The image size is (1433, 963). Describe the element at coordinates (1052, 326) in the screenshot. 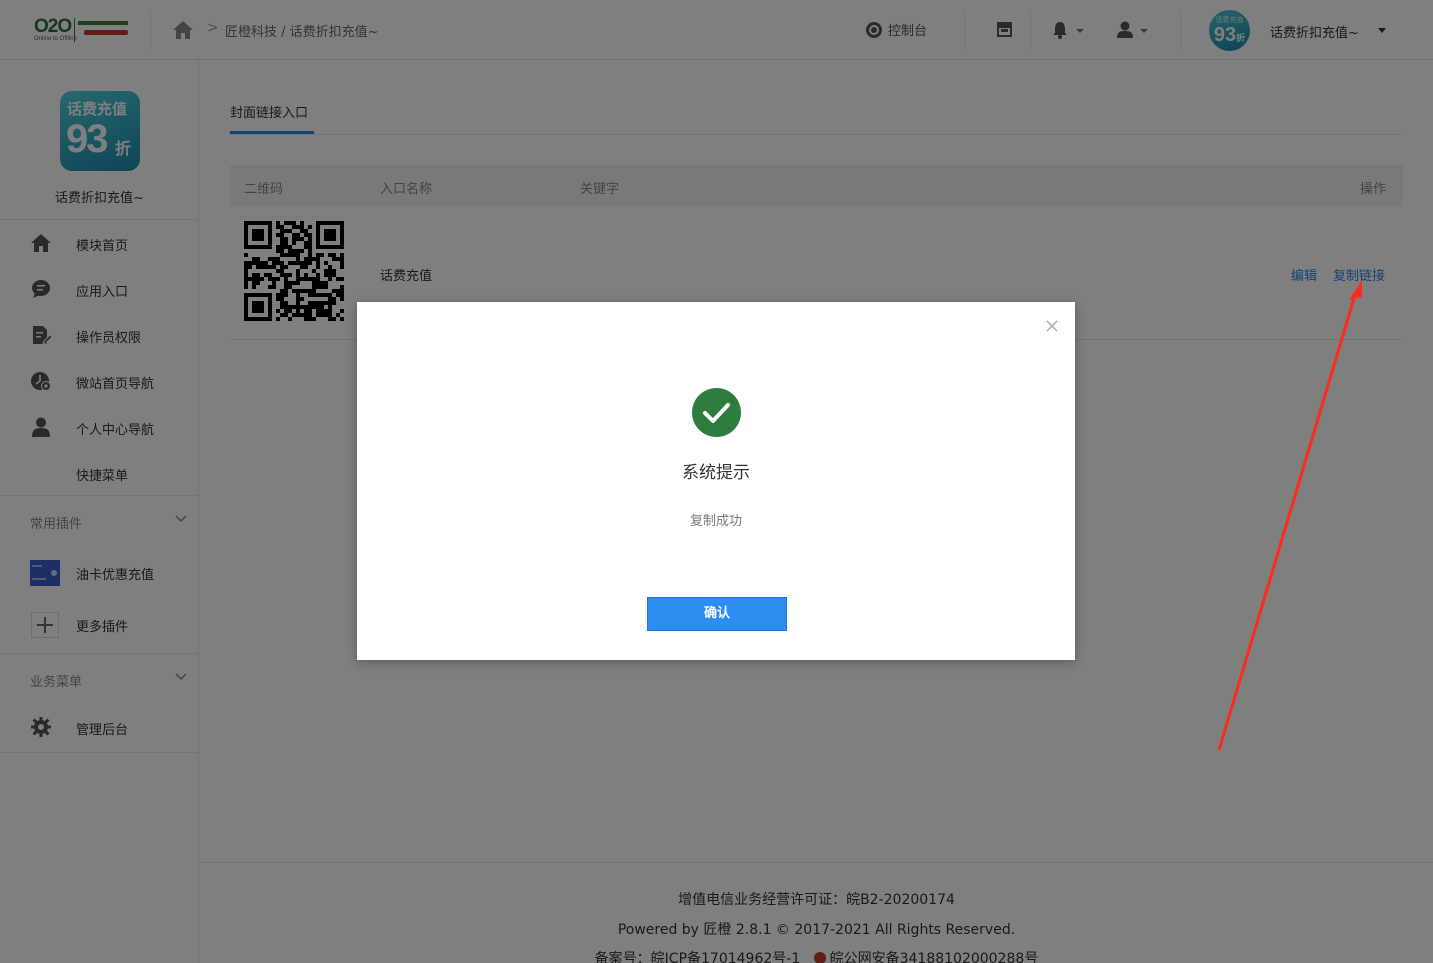

I see `close-icon` at that location.